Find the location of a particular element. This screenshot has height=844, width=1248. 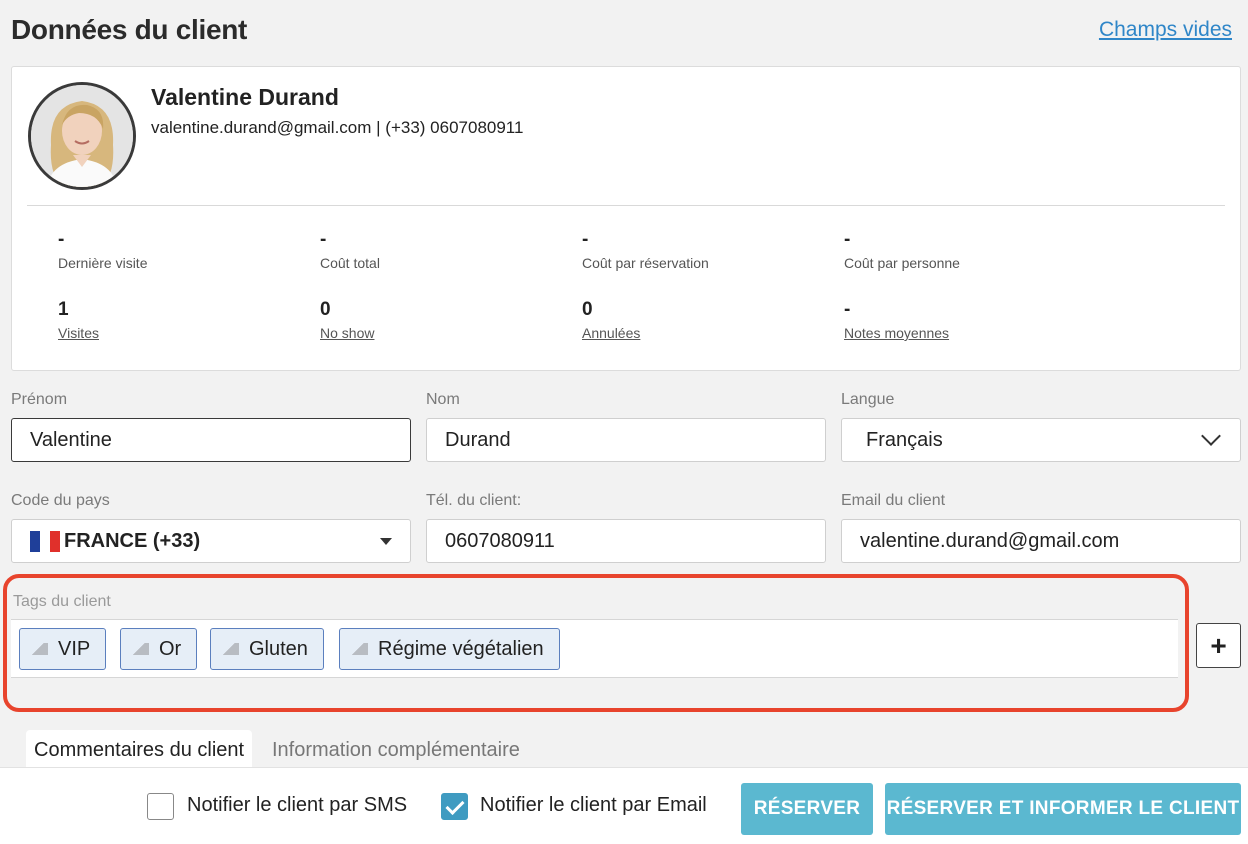

email-input is located at coordinates (1041, 541).